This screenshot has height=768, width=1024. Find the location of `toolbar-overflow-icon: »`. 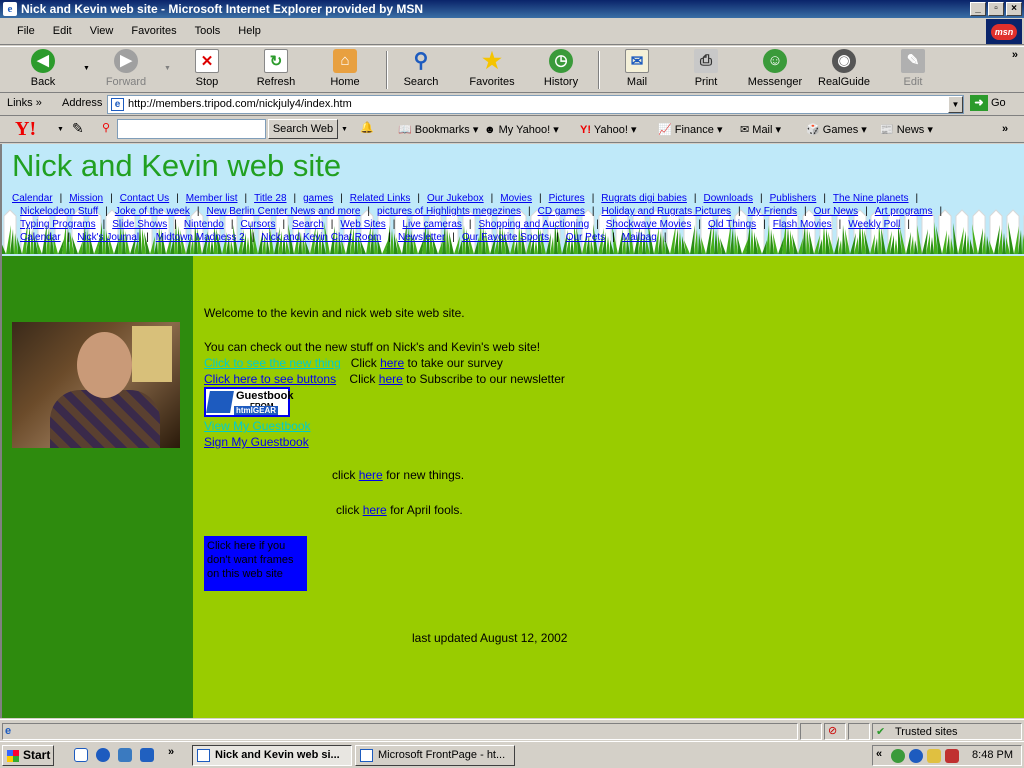

toolbar-overflow-icon: » is located at coordinates (1015, 55).